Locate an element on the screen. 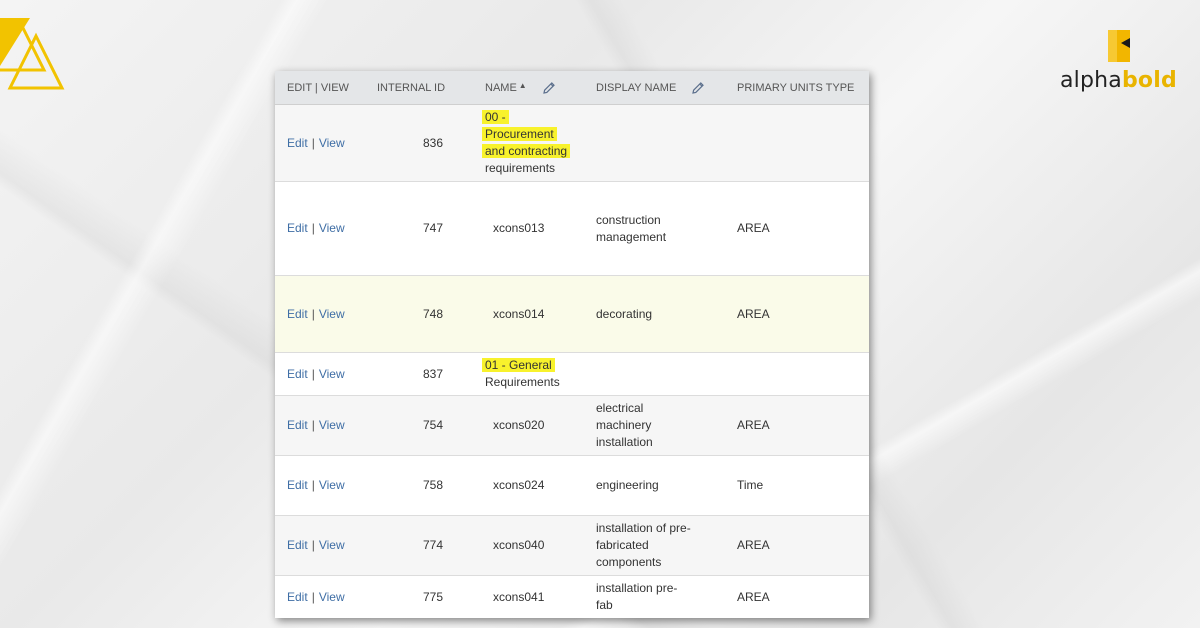 The image size is (1200, 628). name-cell: xcons040 is located at coordinates (528, 545).